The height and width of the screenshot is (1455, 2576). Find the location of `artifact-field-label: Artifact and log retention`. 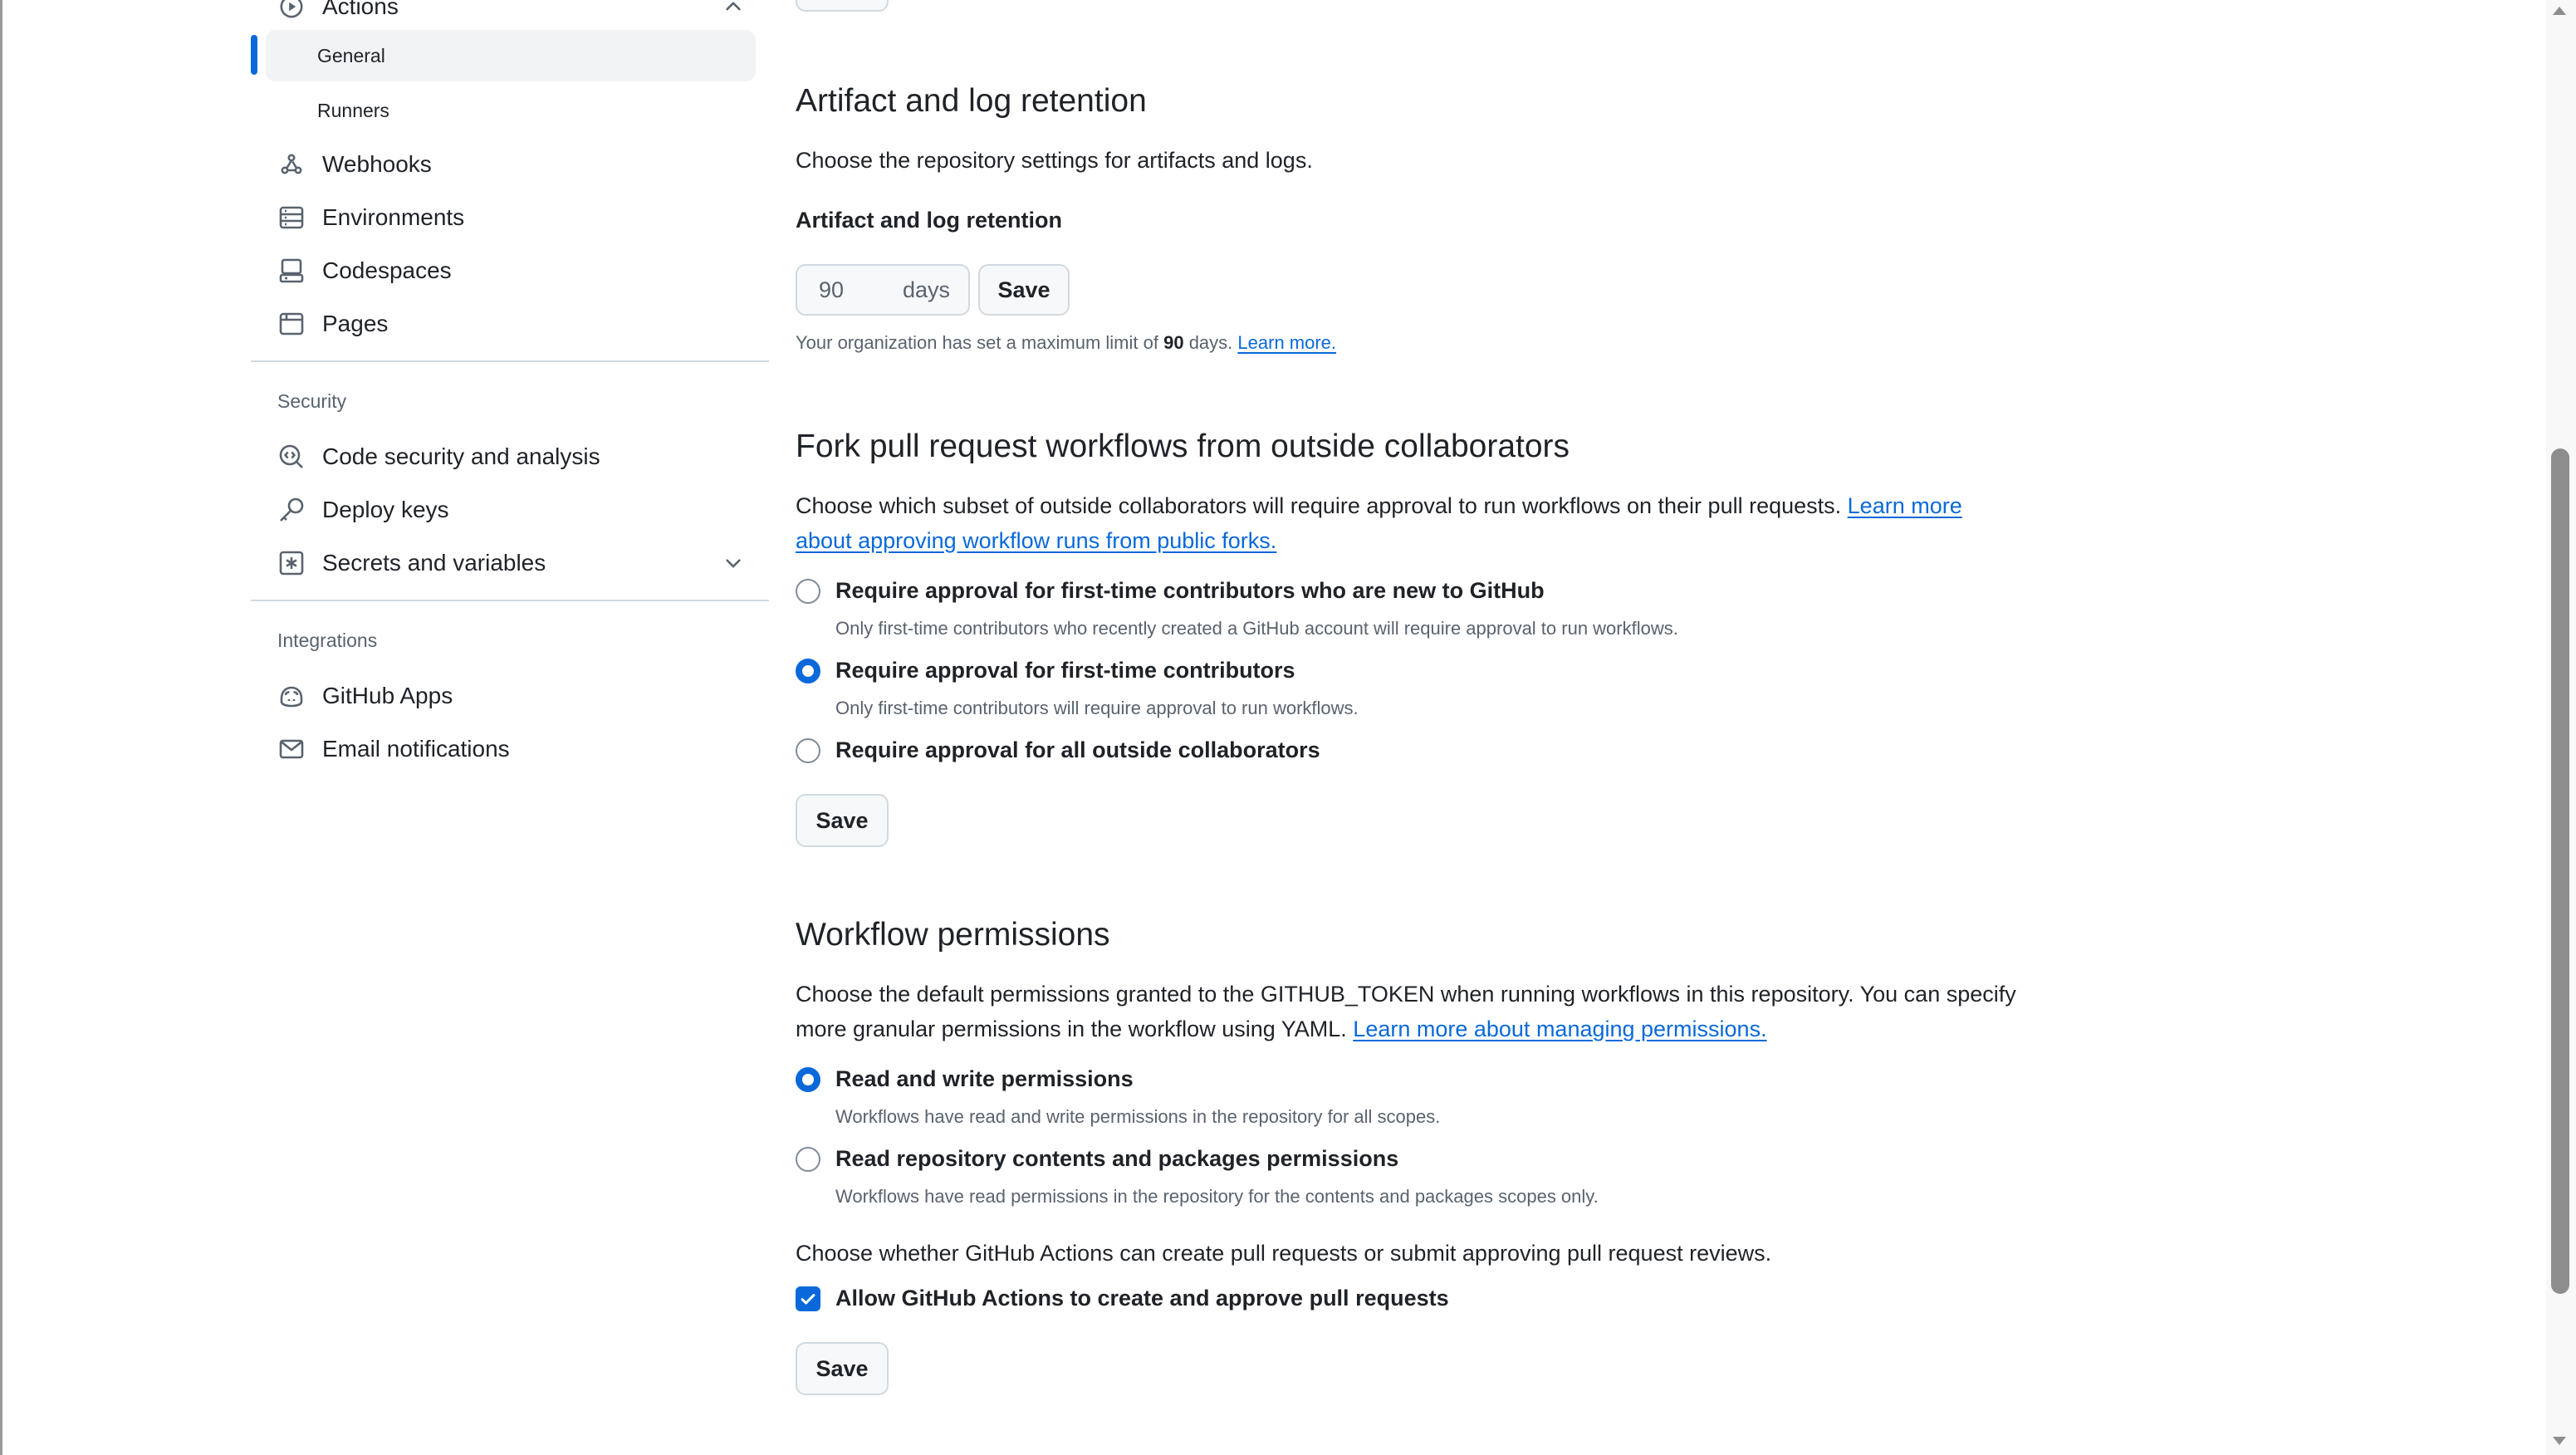

artifact-field-label: Artifact and log retention is located at coordinates (929, 220).